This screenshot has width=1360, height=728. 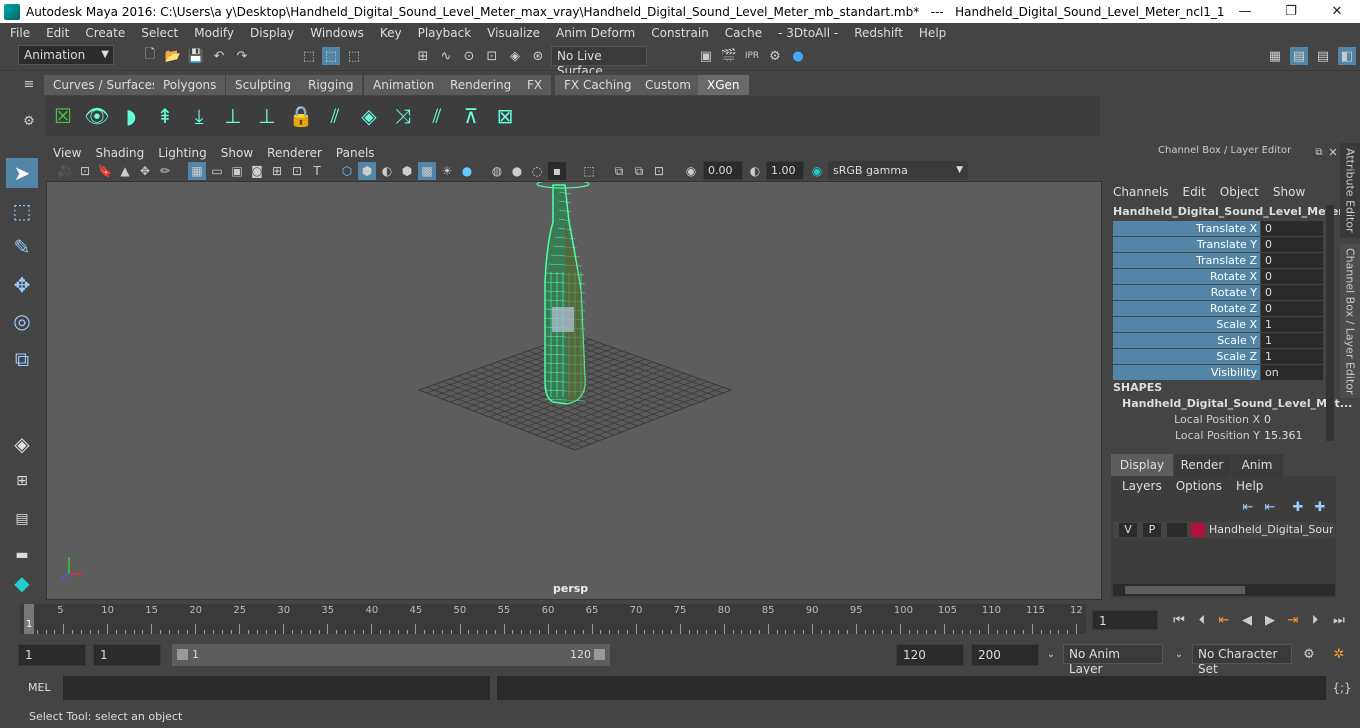 I want to click on color-space-dropdown: sRGB gamma ▼, so click(x=898, y=170).